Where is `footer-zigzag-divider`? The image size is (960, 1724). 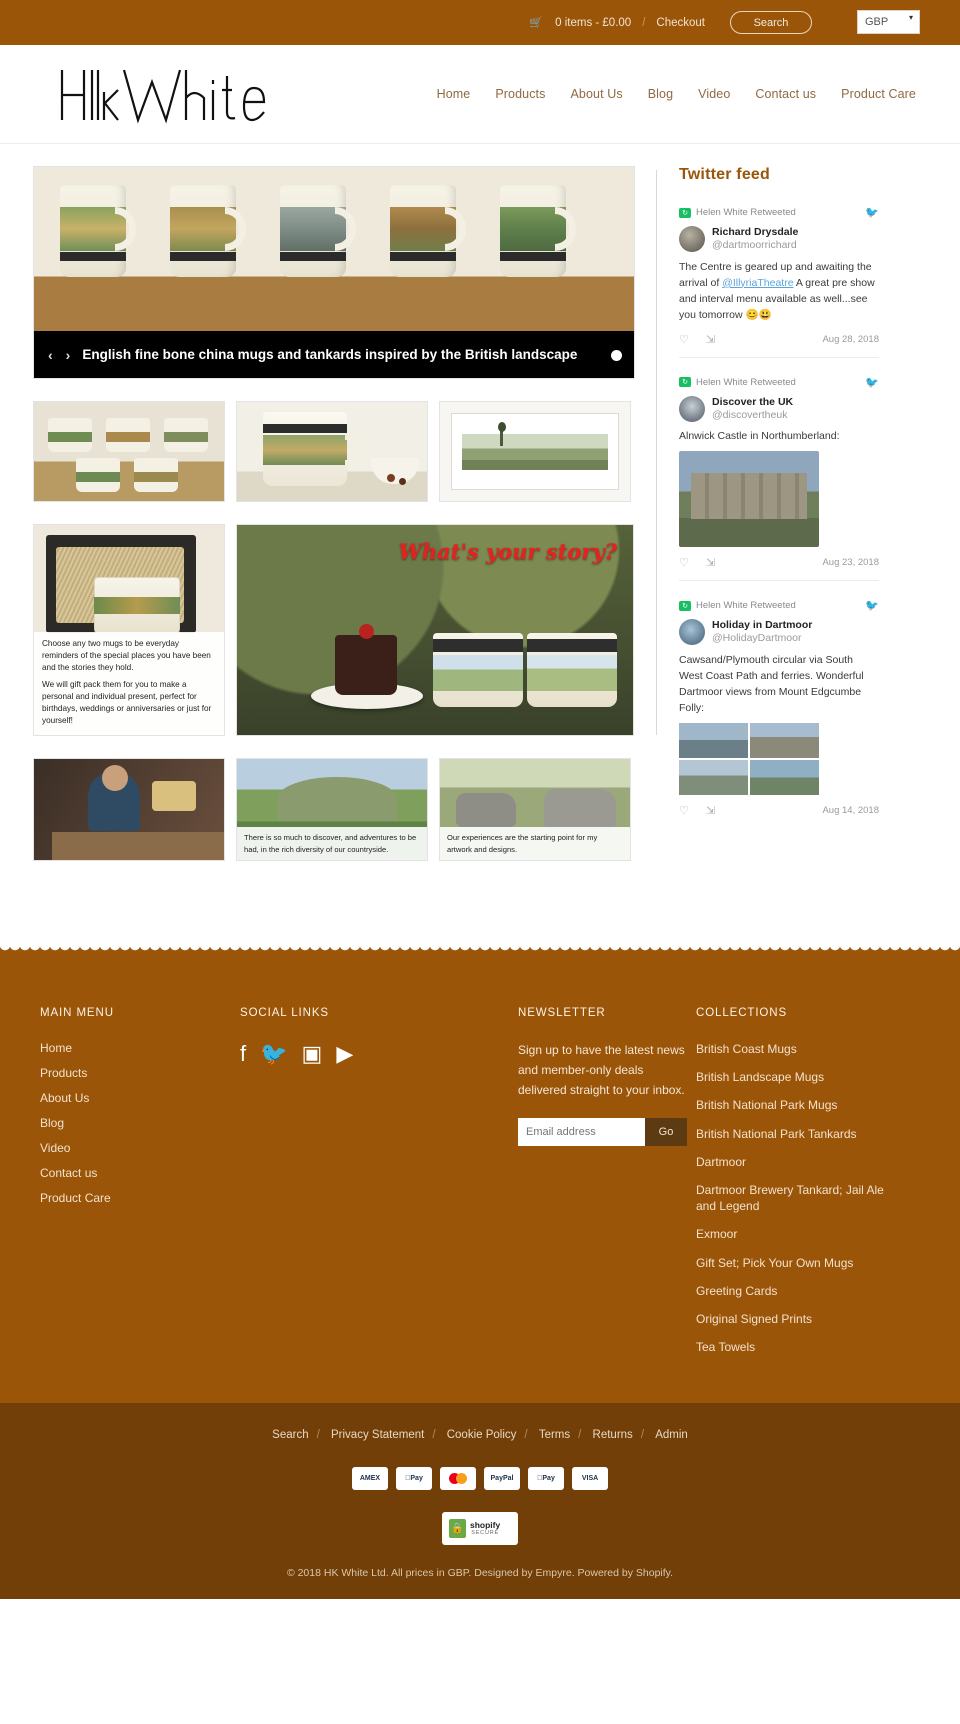
footer-zigzag-divider is located at coordinates (480, 951).